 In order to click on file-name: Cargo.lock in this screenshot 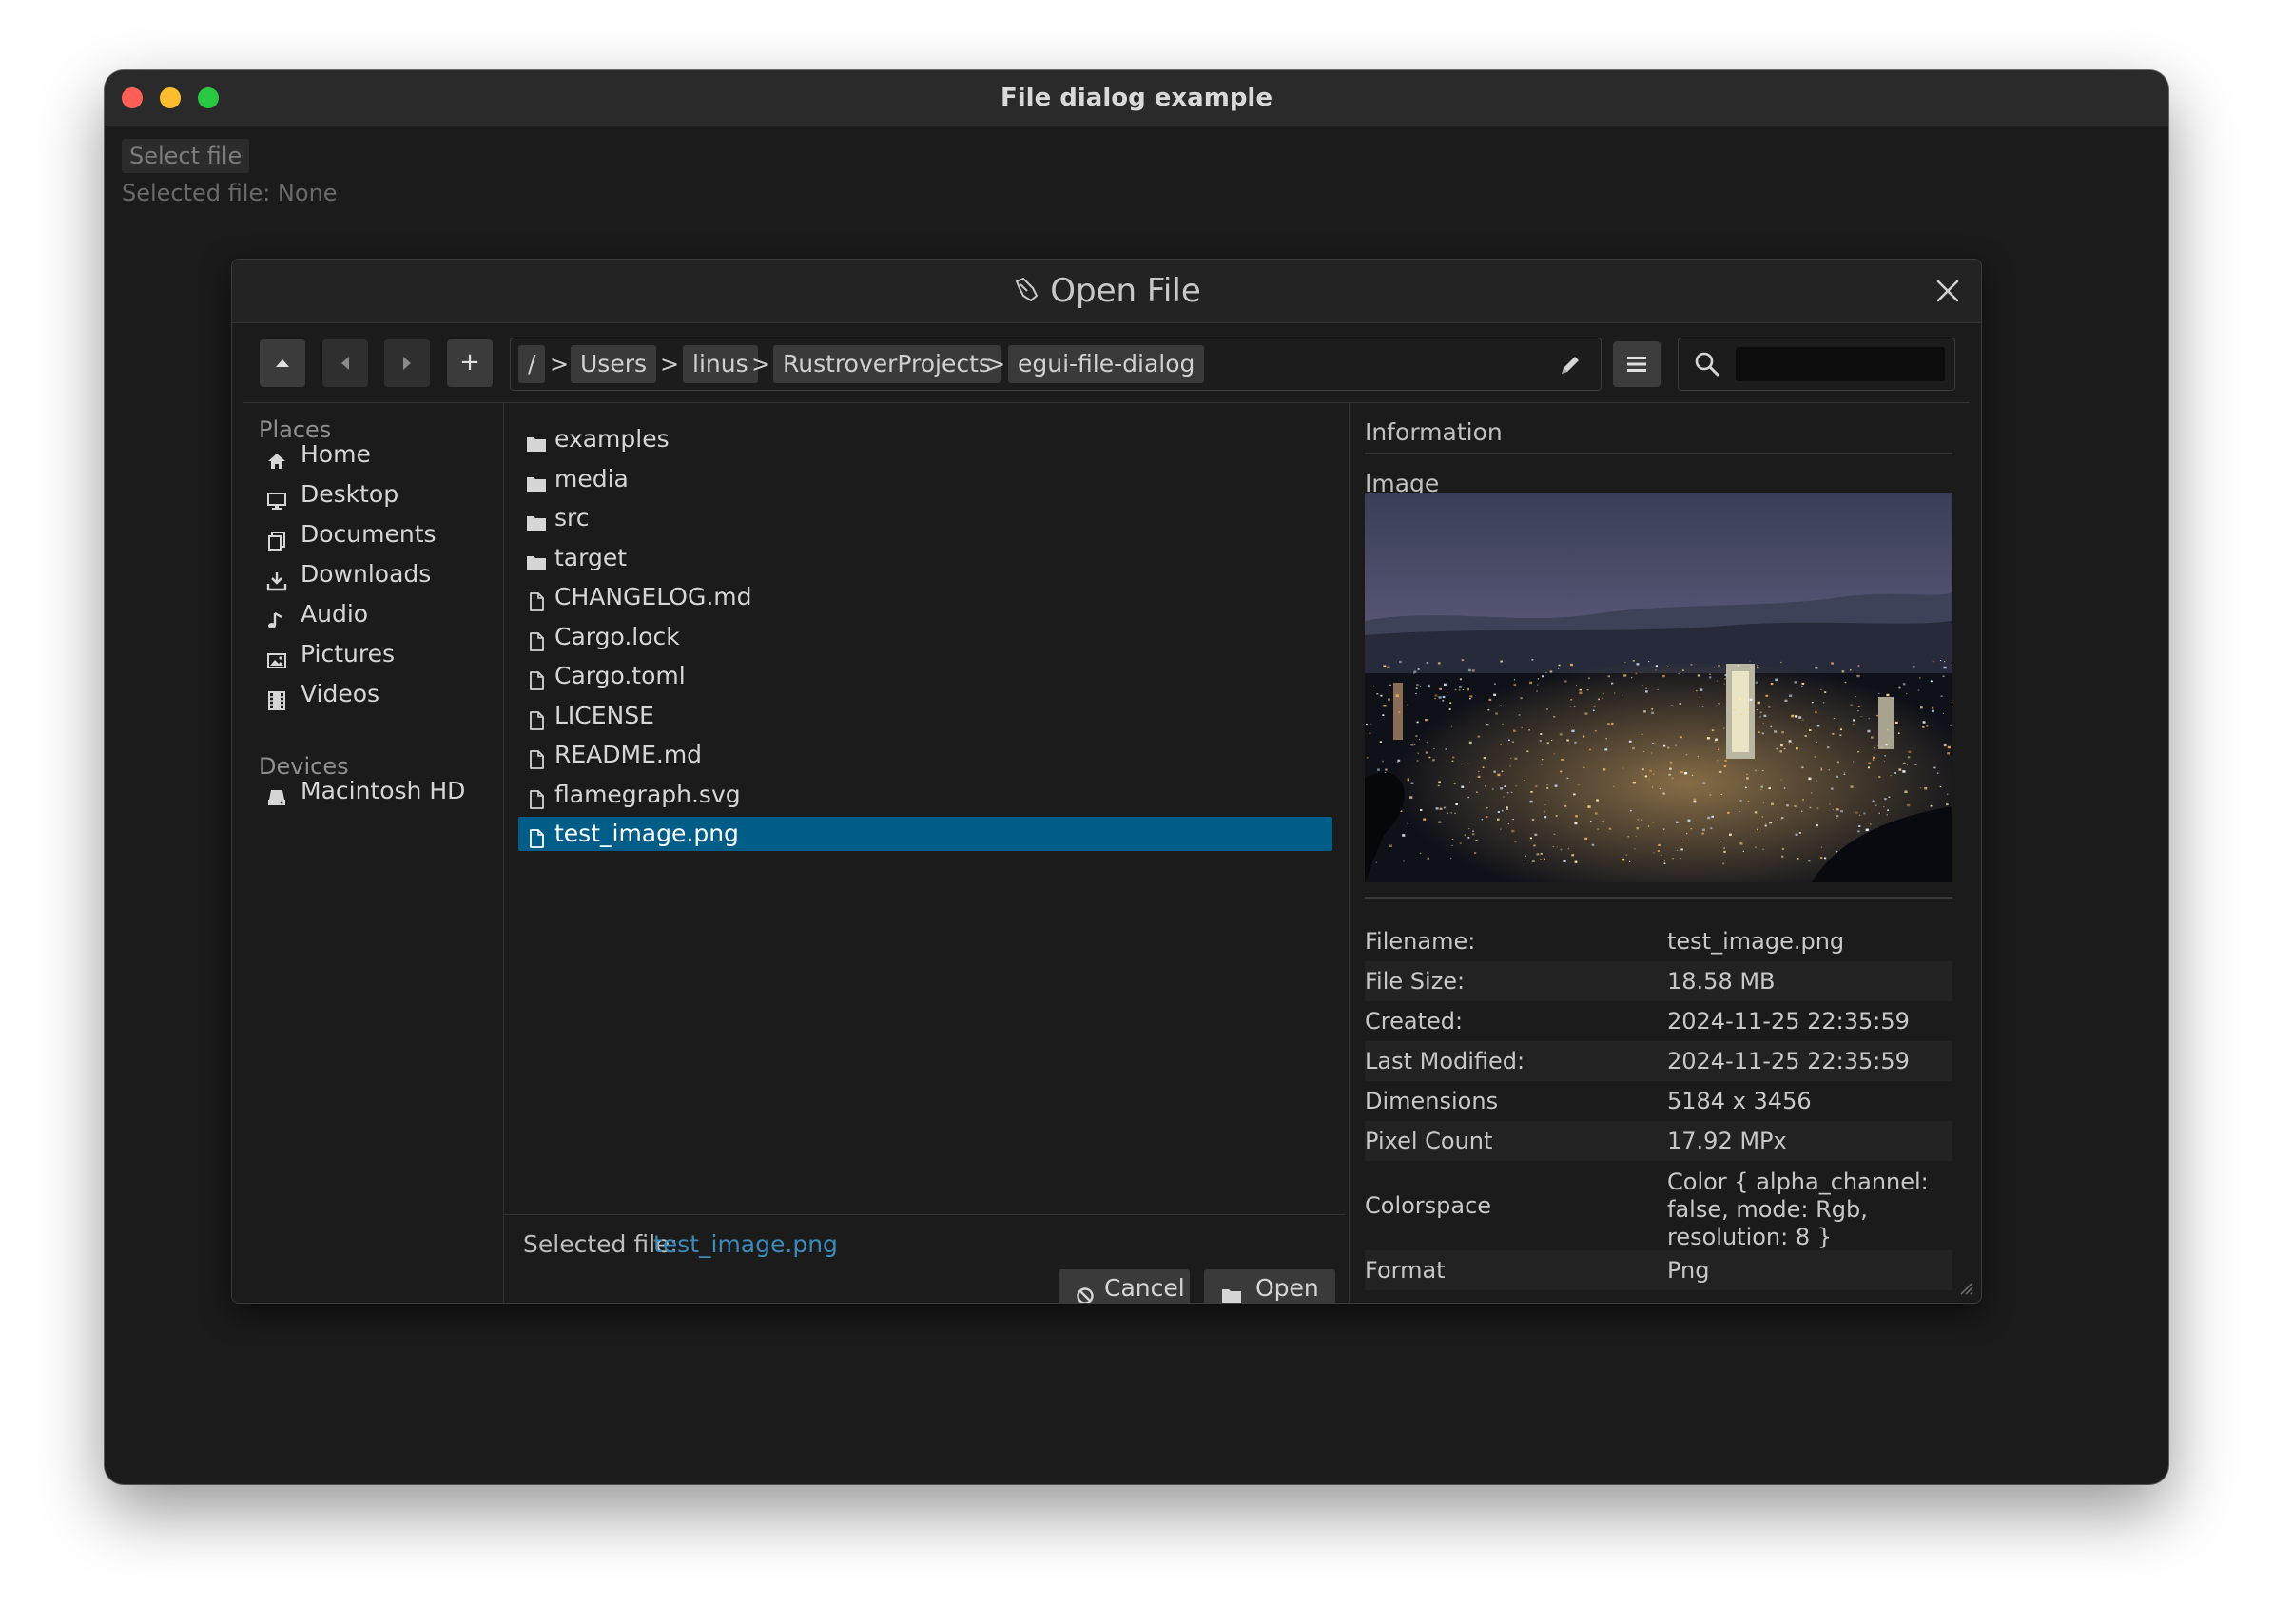, I will do `click(617, 636)`.